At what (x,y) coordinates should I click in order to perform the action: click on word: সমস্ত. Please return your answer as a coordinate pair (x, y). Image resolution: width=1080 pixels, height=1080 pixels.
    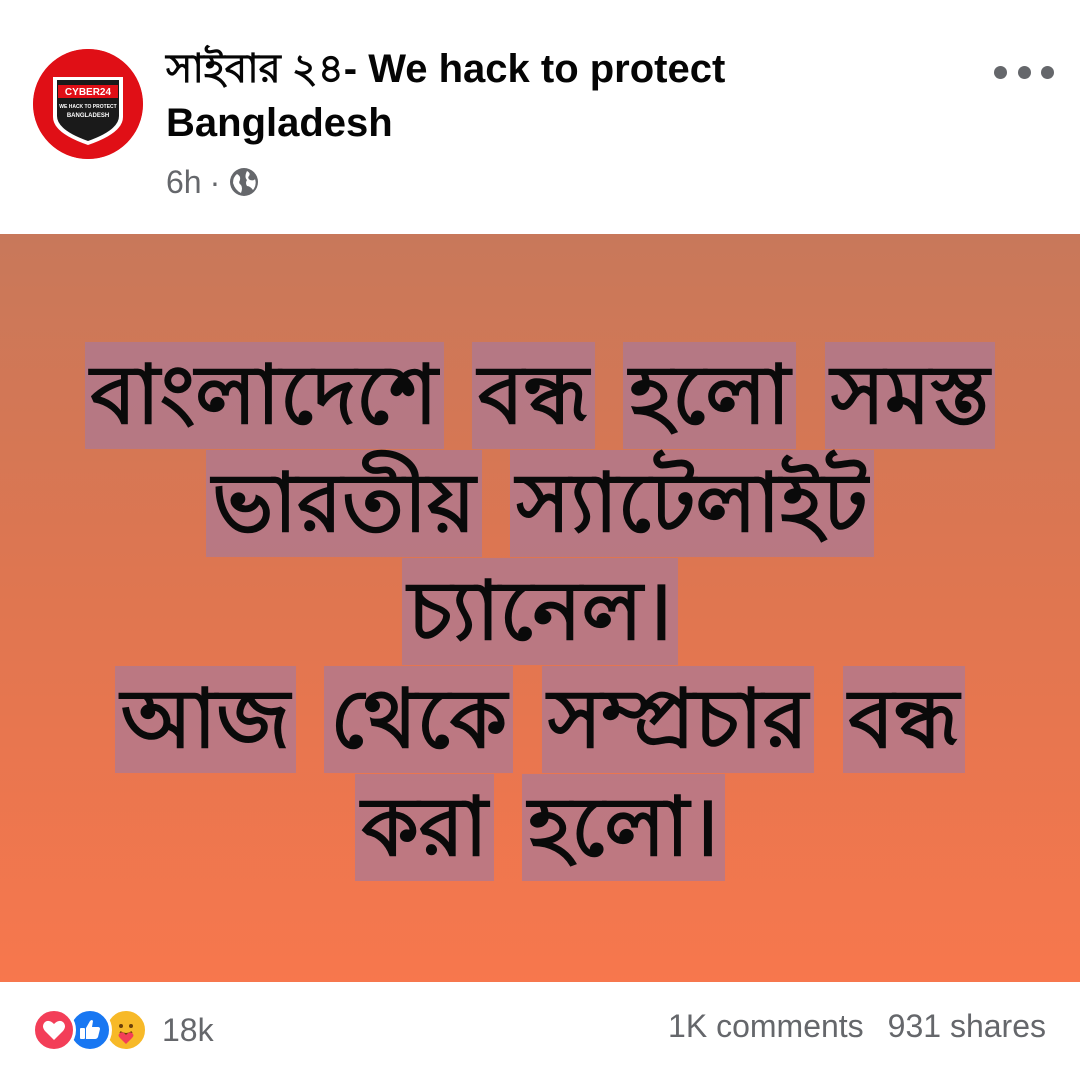
    Looking at the image, I should click on (910, 395).